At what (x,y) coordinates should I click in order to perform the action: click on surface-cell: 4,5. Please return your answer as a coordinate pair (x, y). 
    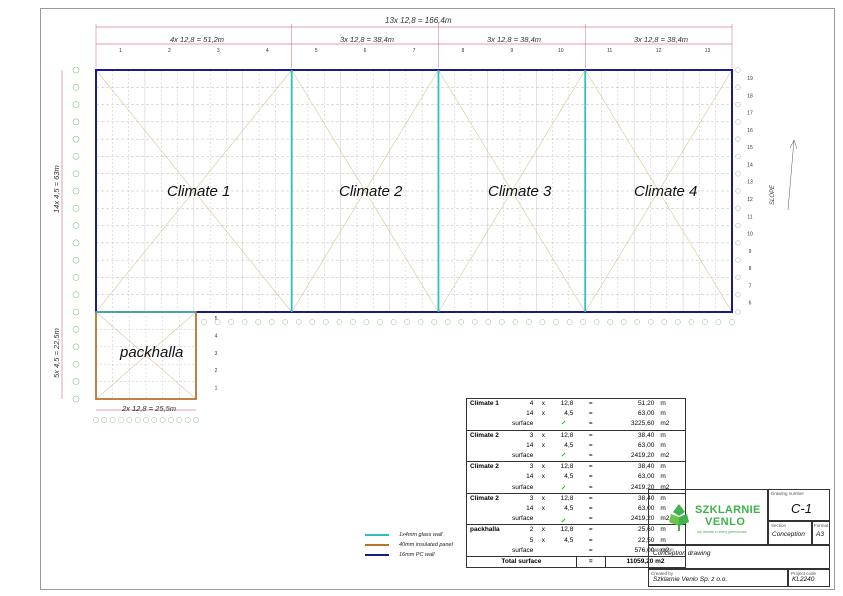
    Looking at the image, I should click on (569, 445).